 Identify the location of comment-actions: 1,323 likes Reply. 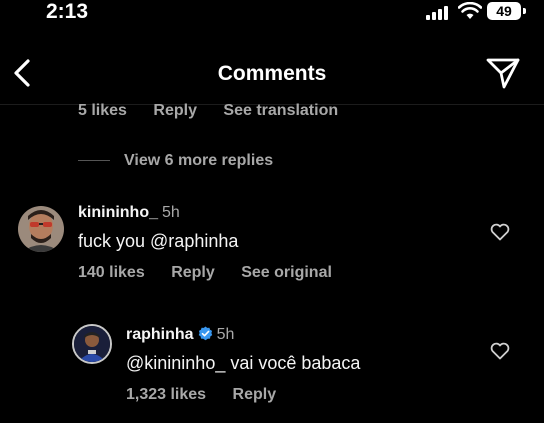
(212, 395).